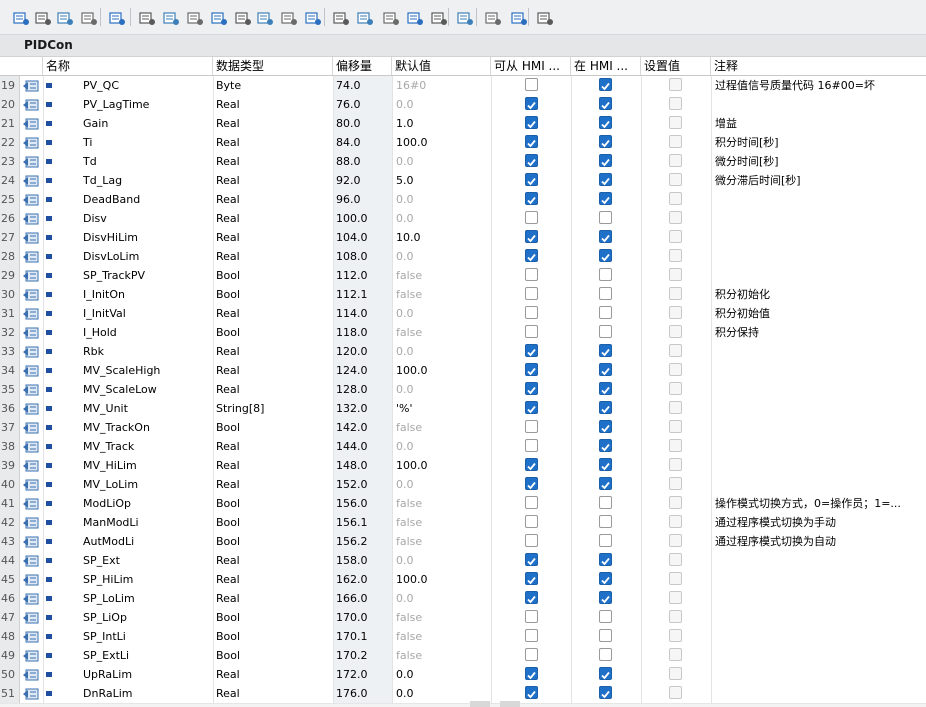 This screenshot has width=926, height=707. What do you see at coordinates (273, 66) in the screenshot?
I see `header-type: 数据类型` at bounding box center [273, 66].